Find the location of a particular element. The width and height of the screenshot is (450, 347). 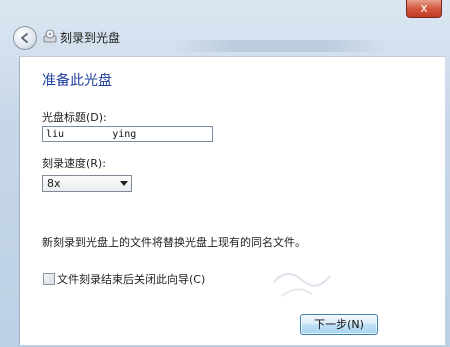

page-heading: 准备此光盘 is located at coordinates (77, 81).